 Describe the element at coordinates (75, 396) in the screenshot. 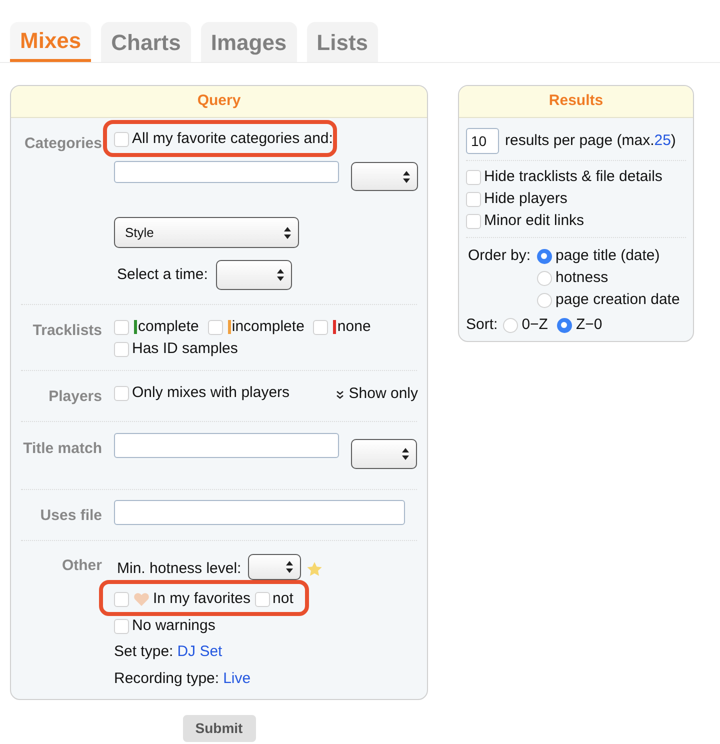

I see `section-label: Players` at that location.